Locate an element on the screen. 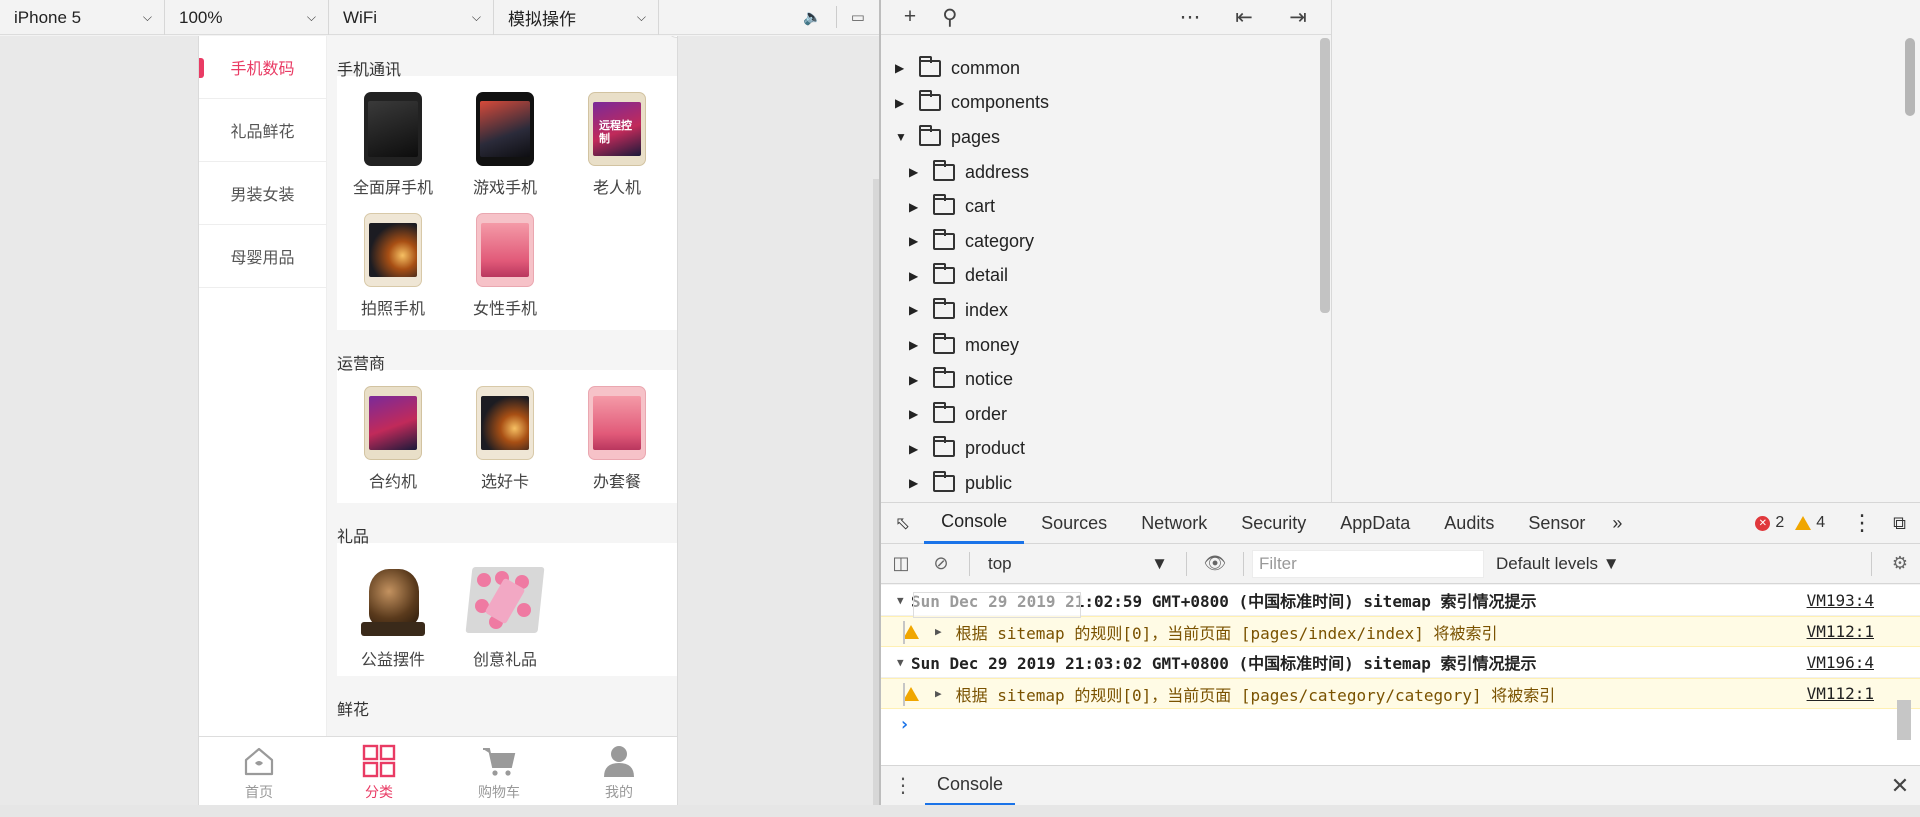 The height and width of the screenshot is (817, 1920). tab-audits: Audits is located at coordinates (1469, 523).